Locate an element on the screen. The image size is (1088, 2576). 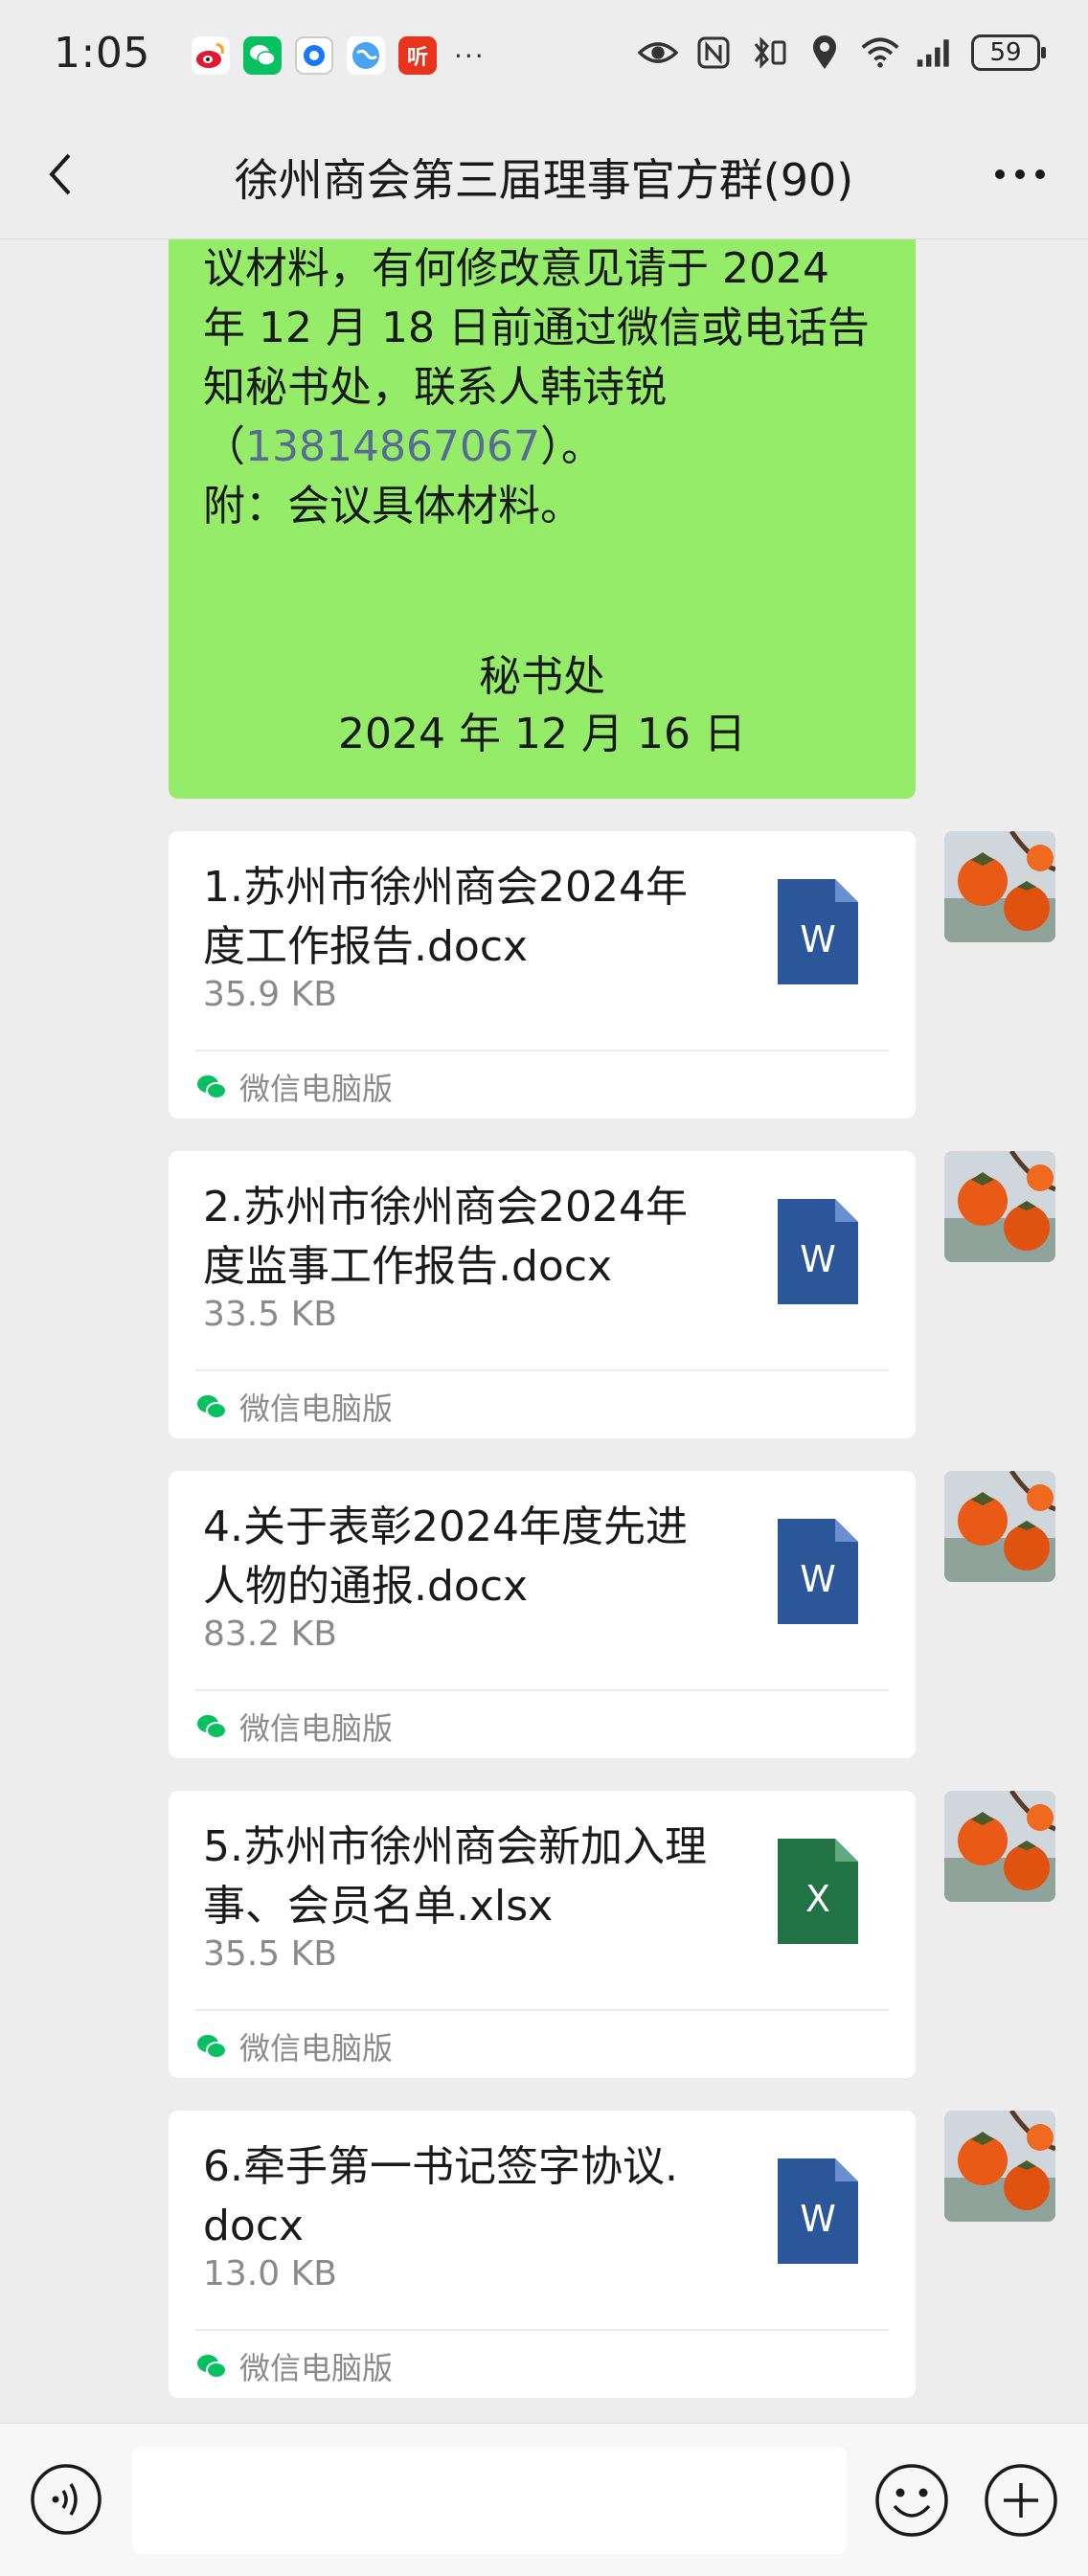
eye-icon is located at coordinates (658, 53).